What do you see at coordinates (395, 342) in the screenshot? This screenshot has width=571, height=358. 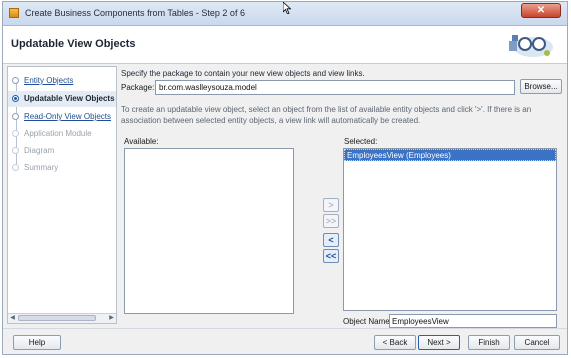 I see `back-button: < Back` at bounding box center [395, 342].